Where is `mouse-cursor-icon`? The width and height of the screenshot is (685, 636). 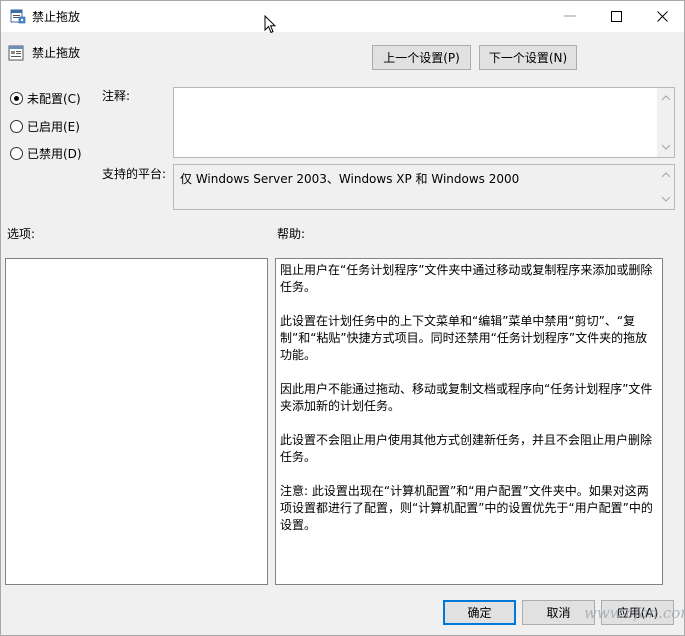 mouse-cursor-icon is located at coordinates (270, 24).